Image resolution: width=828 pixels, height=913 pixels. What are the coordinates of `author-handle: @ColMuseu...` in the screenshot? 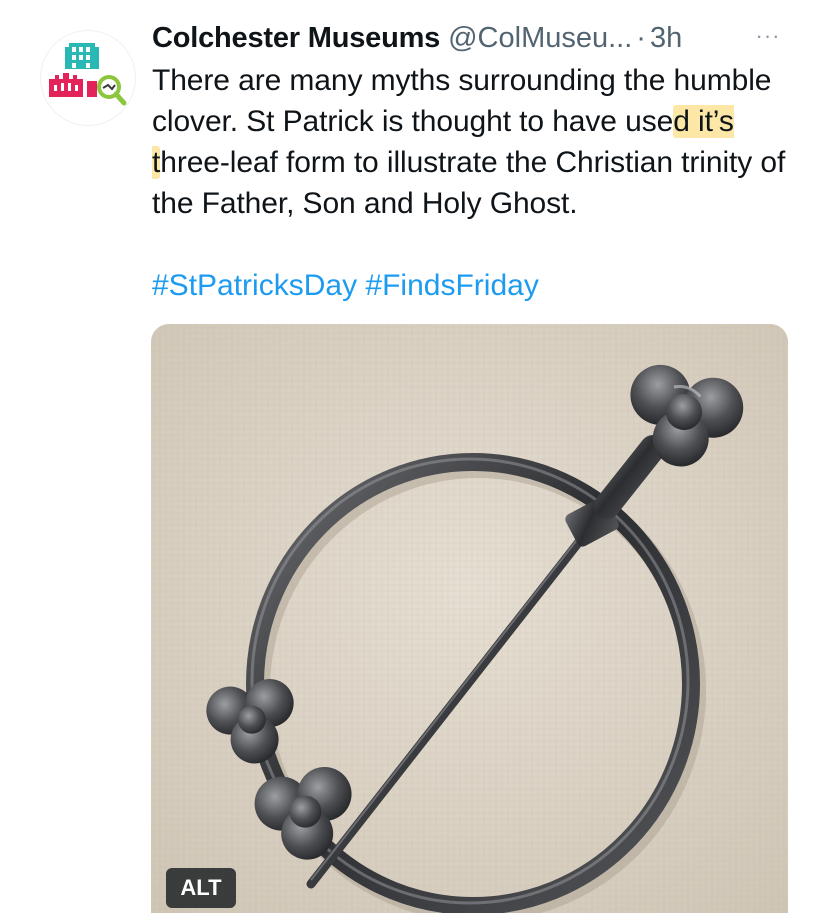 It's located at (540, 38).